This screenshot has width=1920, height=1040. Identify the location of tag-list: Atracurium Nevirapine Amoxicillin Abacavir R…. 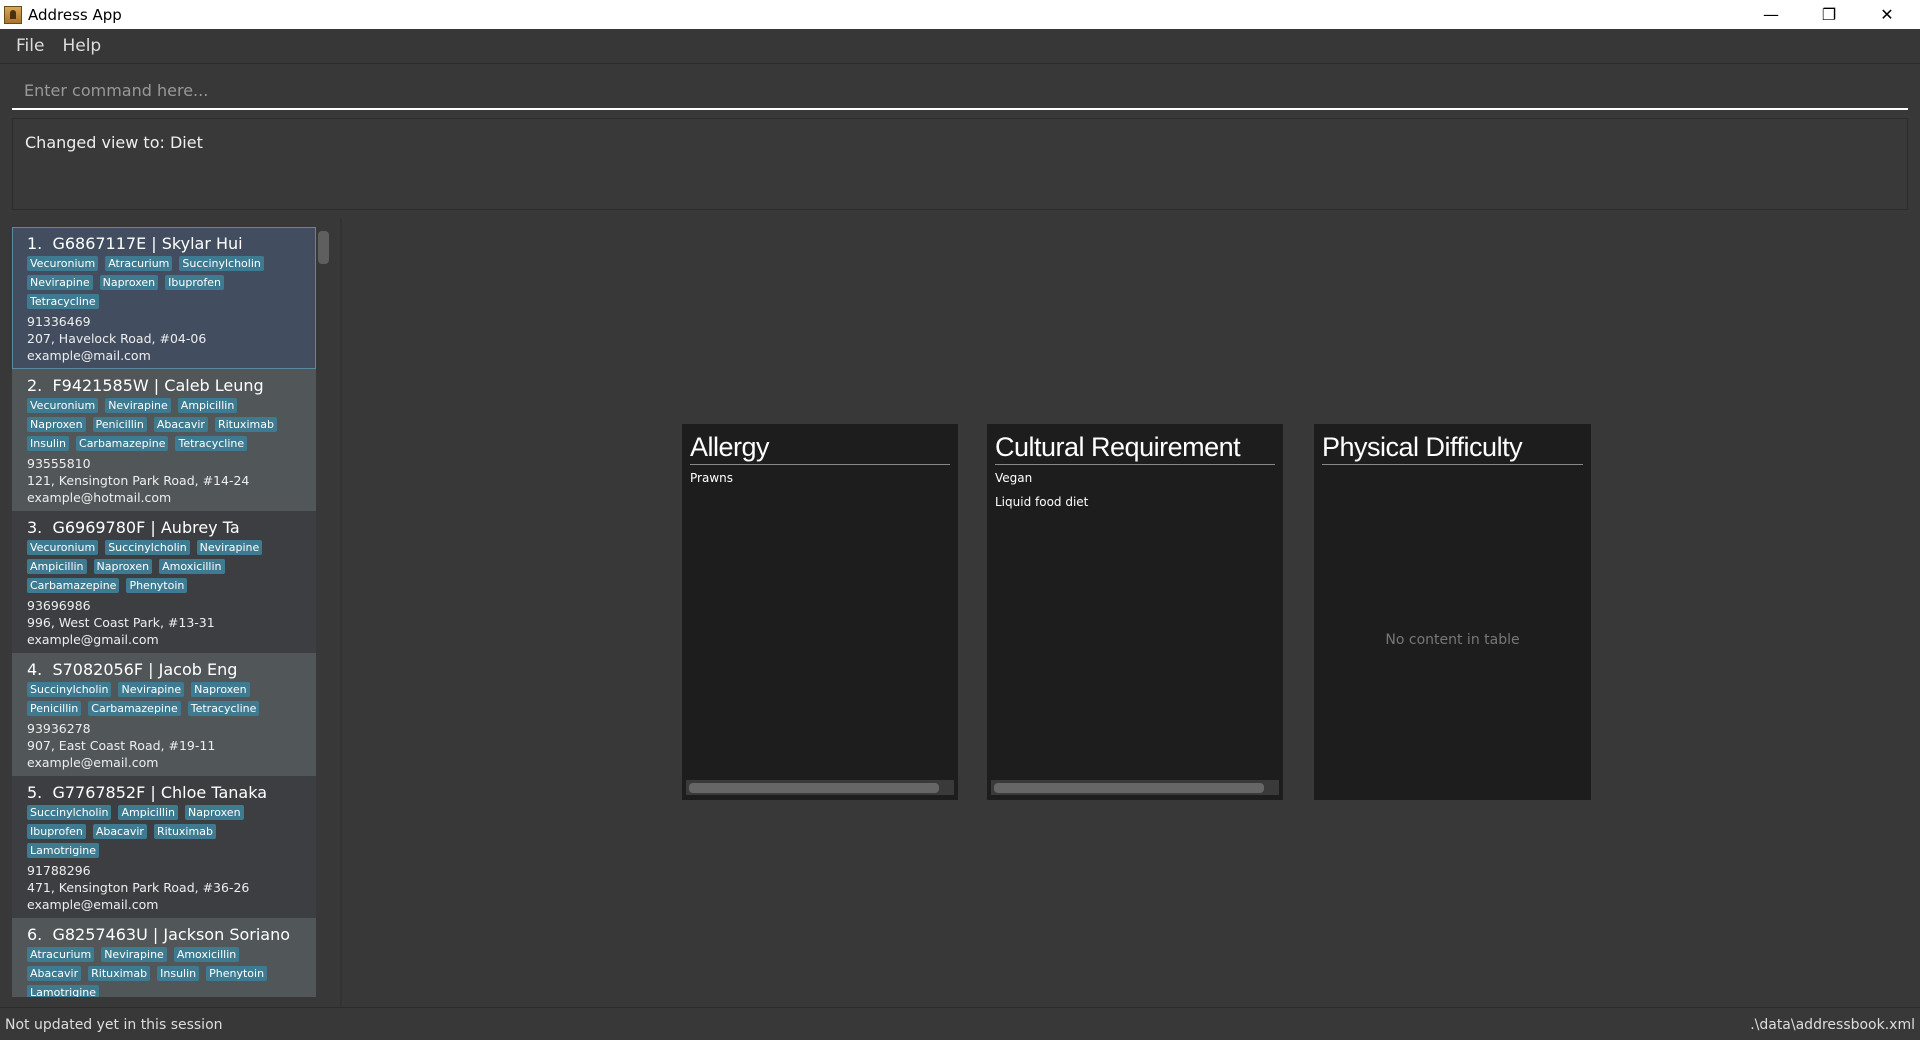
(164, 972).